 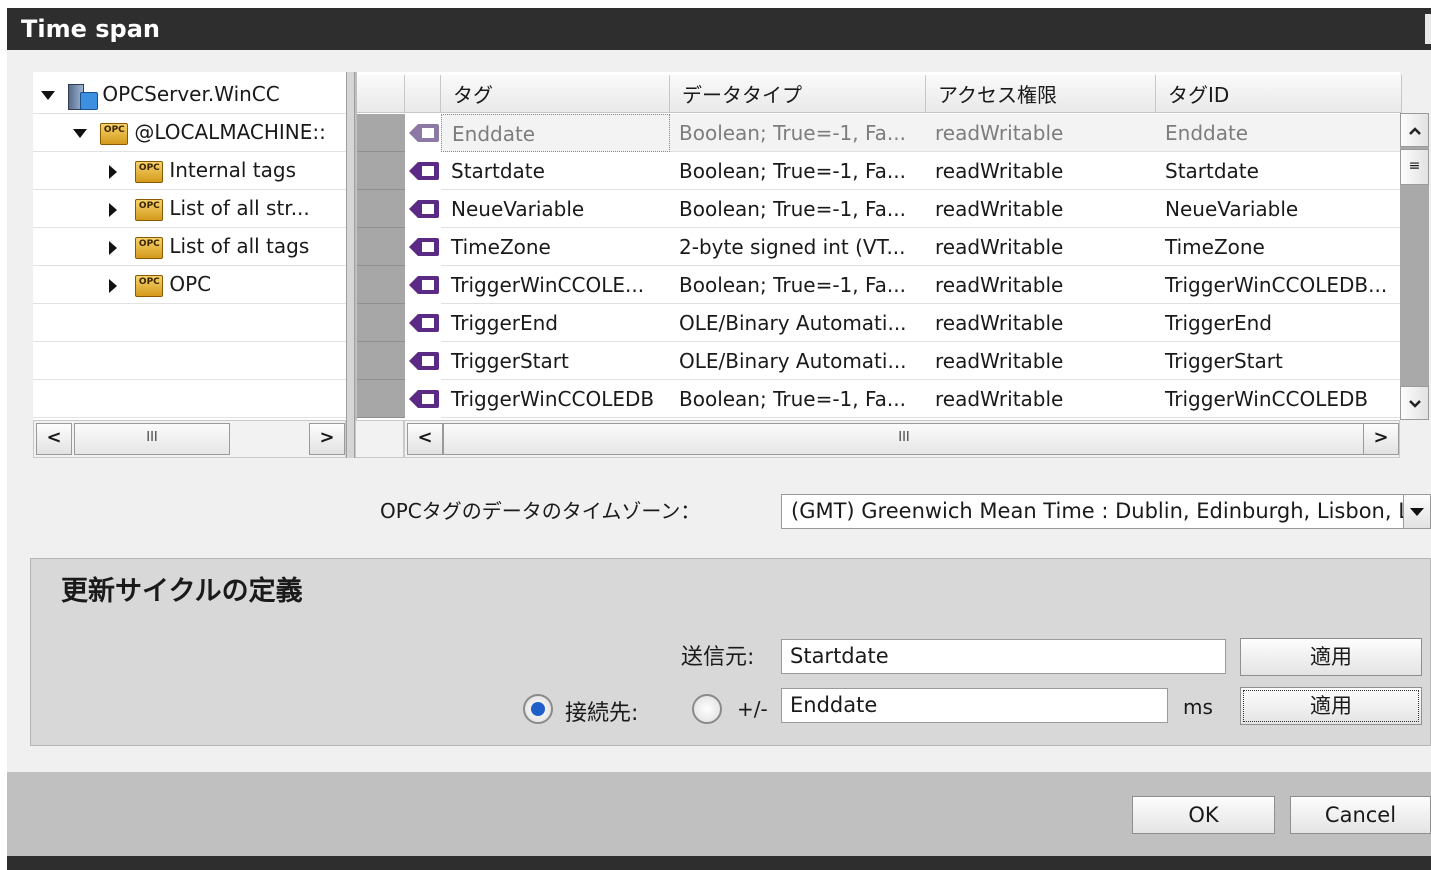 I want to click on target-radio, so click(x=538, y=709).